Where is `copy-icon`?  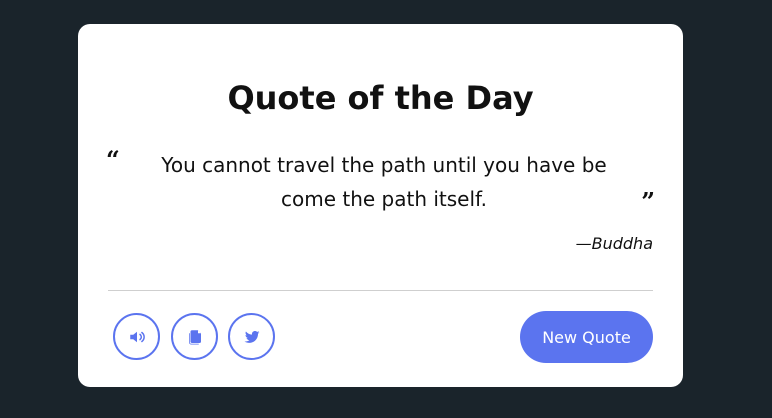
copy-icon is located at coordinates (195, 337).